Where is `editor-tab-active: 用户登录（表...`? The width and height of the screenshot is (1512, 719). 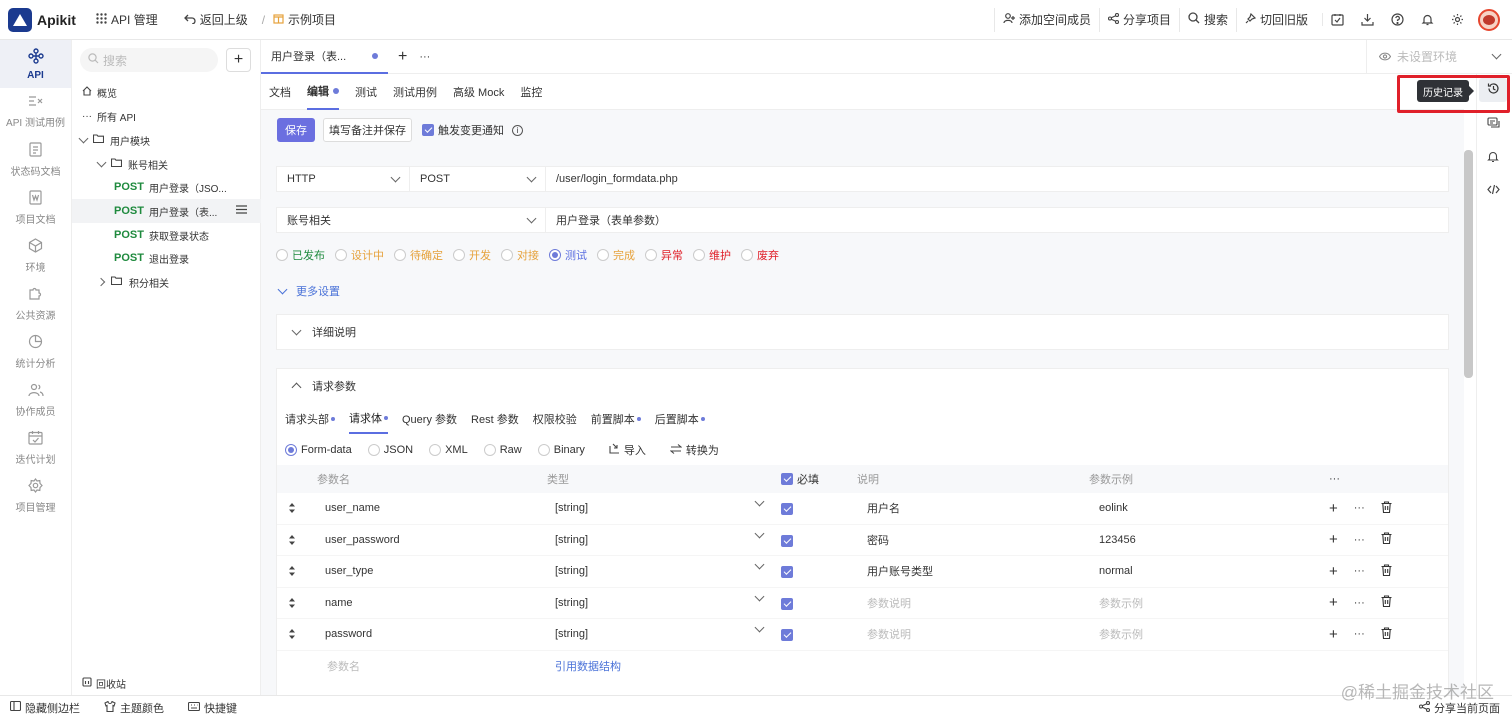 editor-tab-active: 用户登录（表... is located at coordinates (324, 57).